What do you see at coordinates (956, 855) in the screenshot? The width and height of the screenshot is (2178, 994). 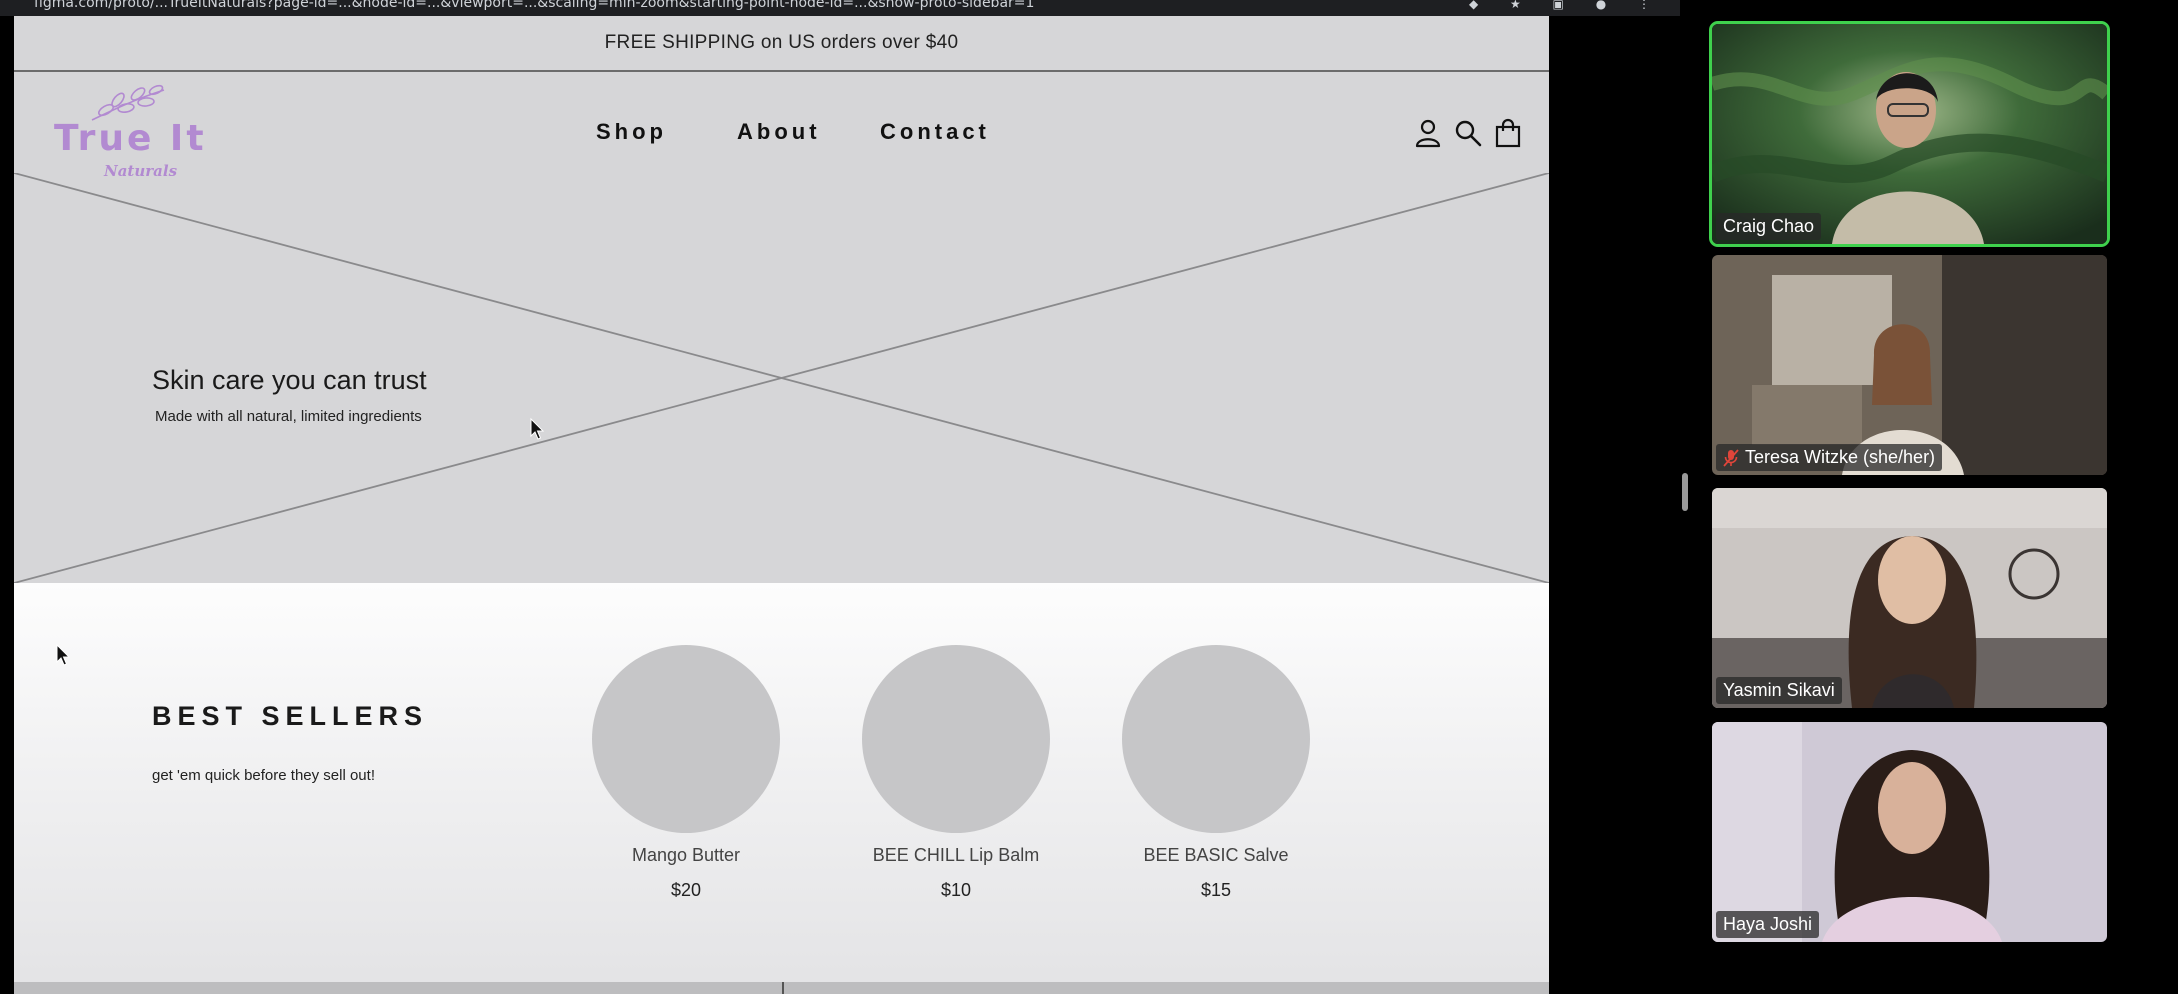 I see `product-name: BEE CHILL Lip Balm` at bounding box center [956, 855].